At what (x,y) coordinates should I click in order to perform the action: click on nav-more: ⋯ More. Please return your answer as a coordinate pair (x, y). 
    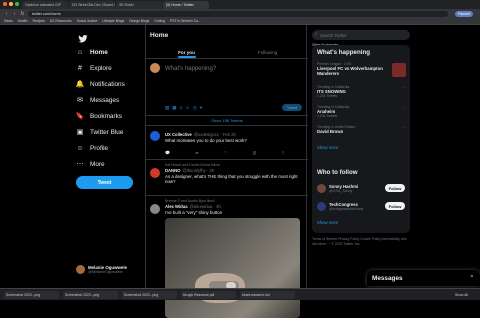
    Looking at the image, I should click on (90, 164).